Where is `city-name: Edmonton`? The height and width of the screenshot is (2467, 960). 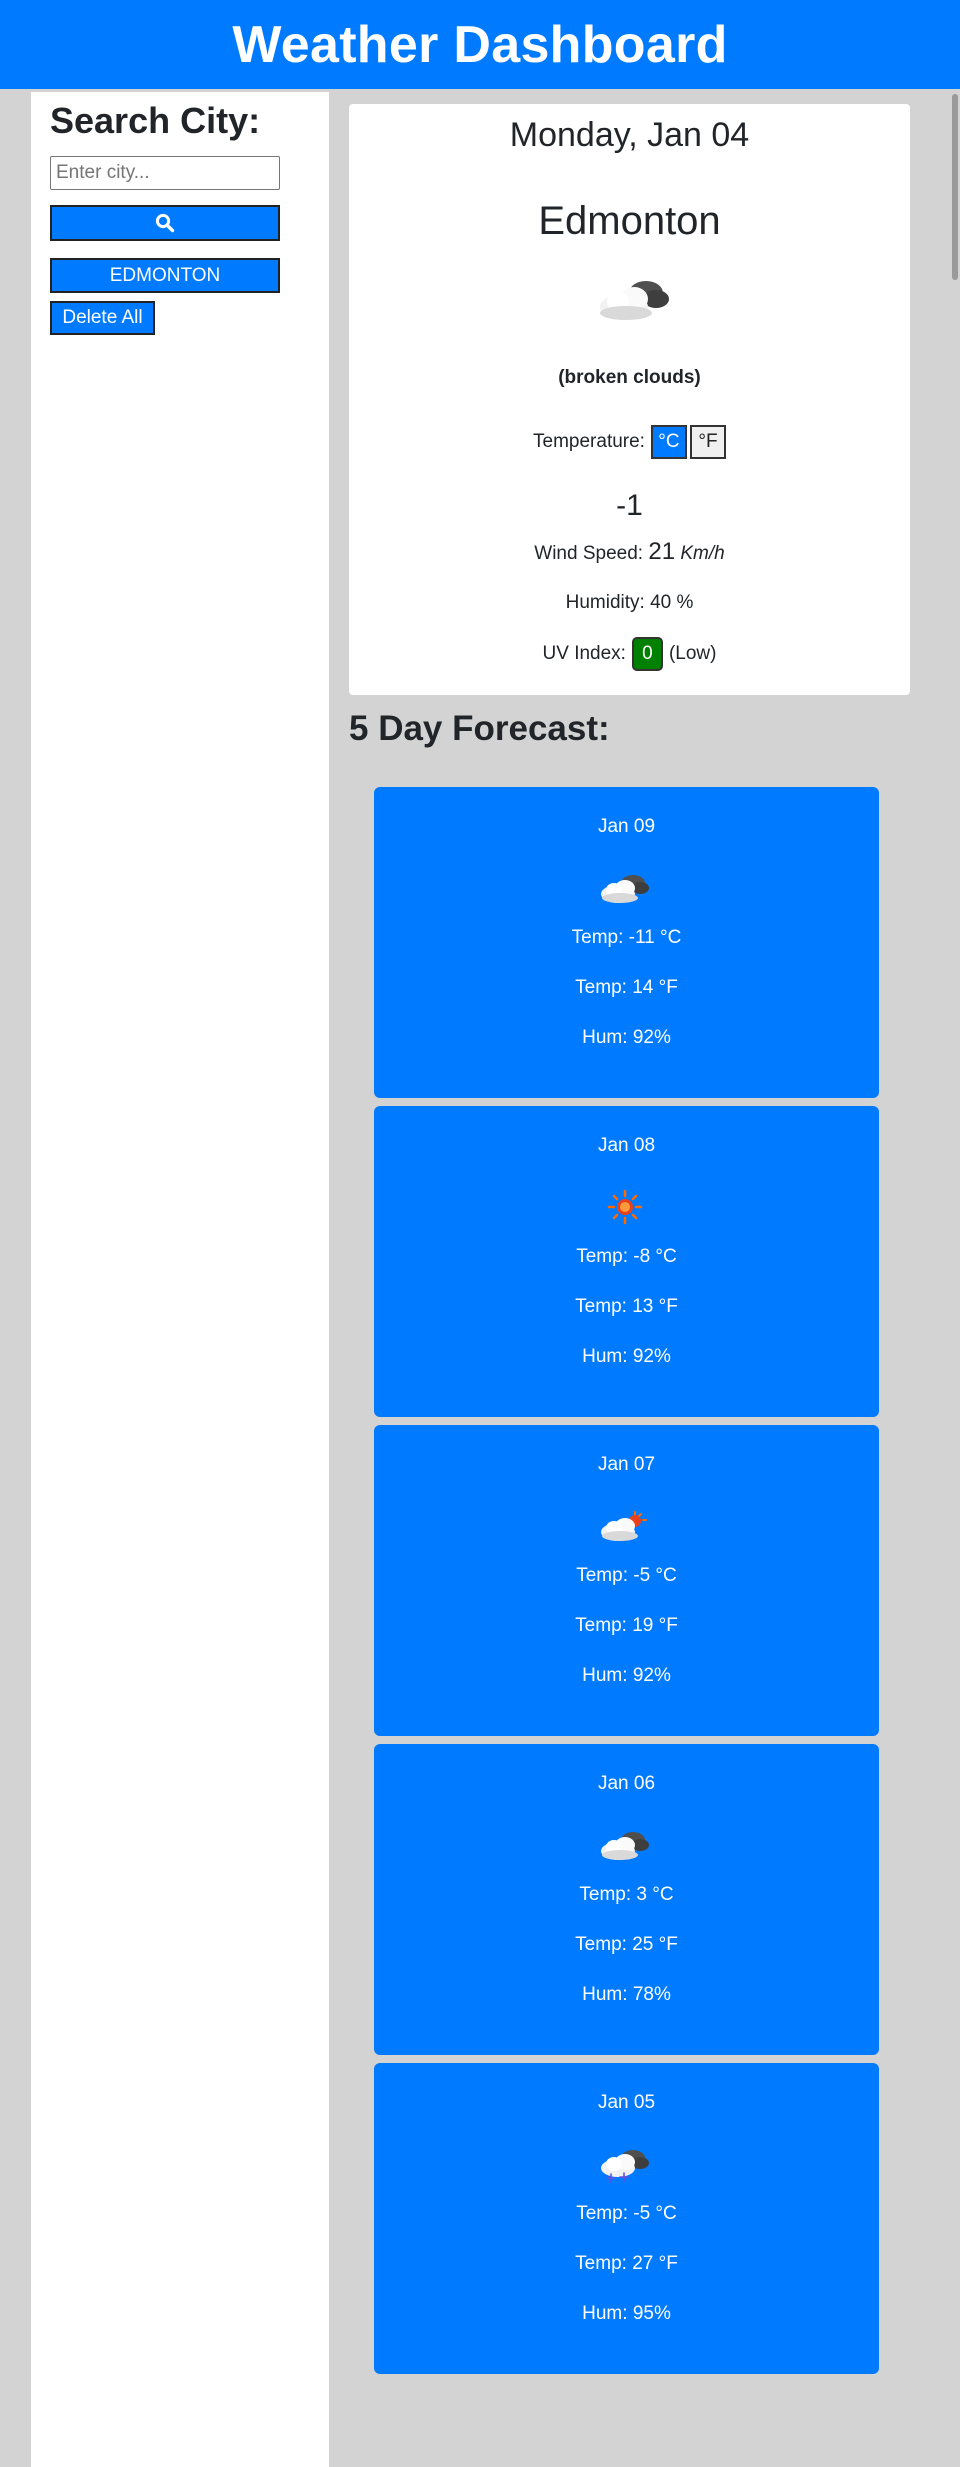 city-name: Edmonton is located at coordinates (629, 221).